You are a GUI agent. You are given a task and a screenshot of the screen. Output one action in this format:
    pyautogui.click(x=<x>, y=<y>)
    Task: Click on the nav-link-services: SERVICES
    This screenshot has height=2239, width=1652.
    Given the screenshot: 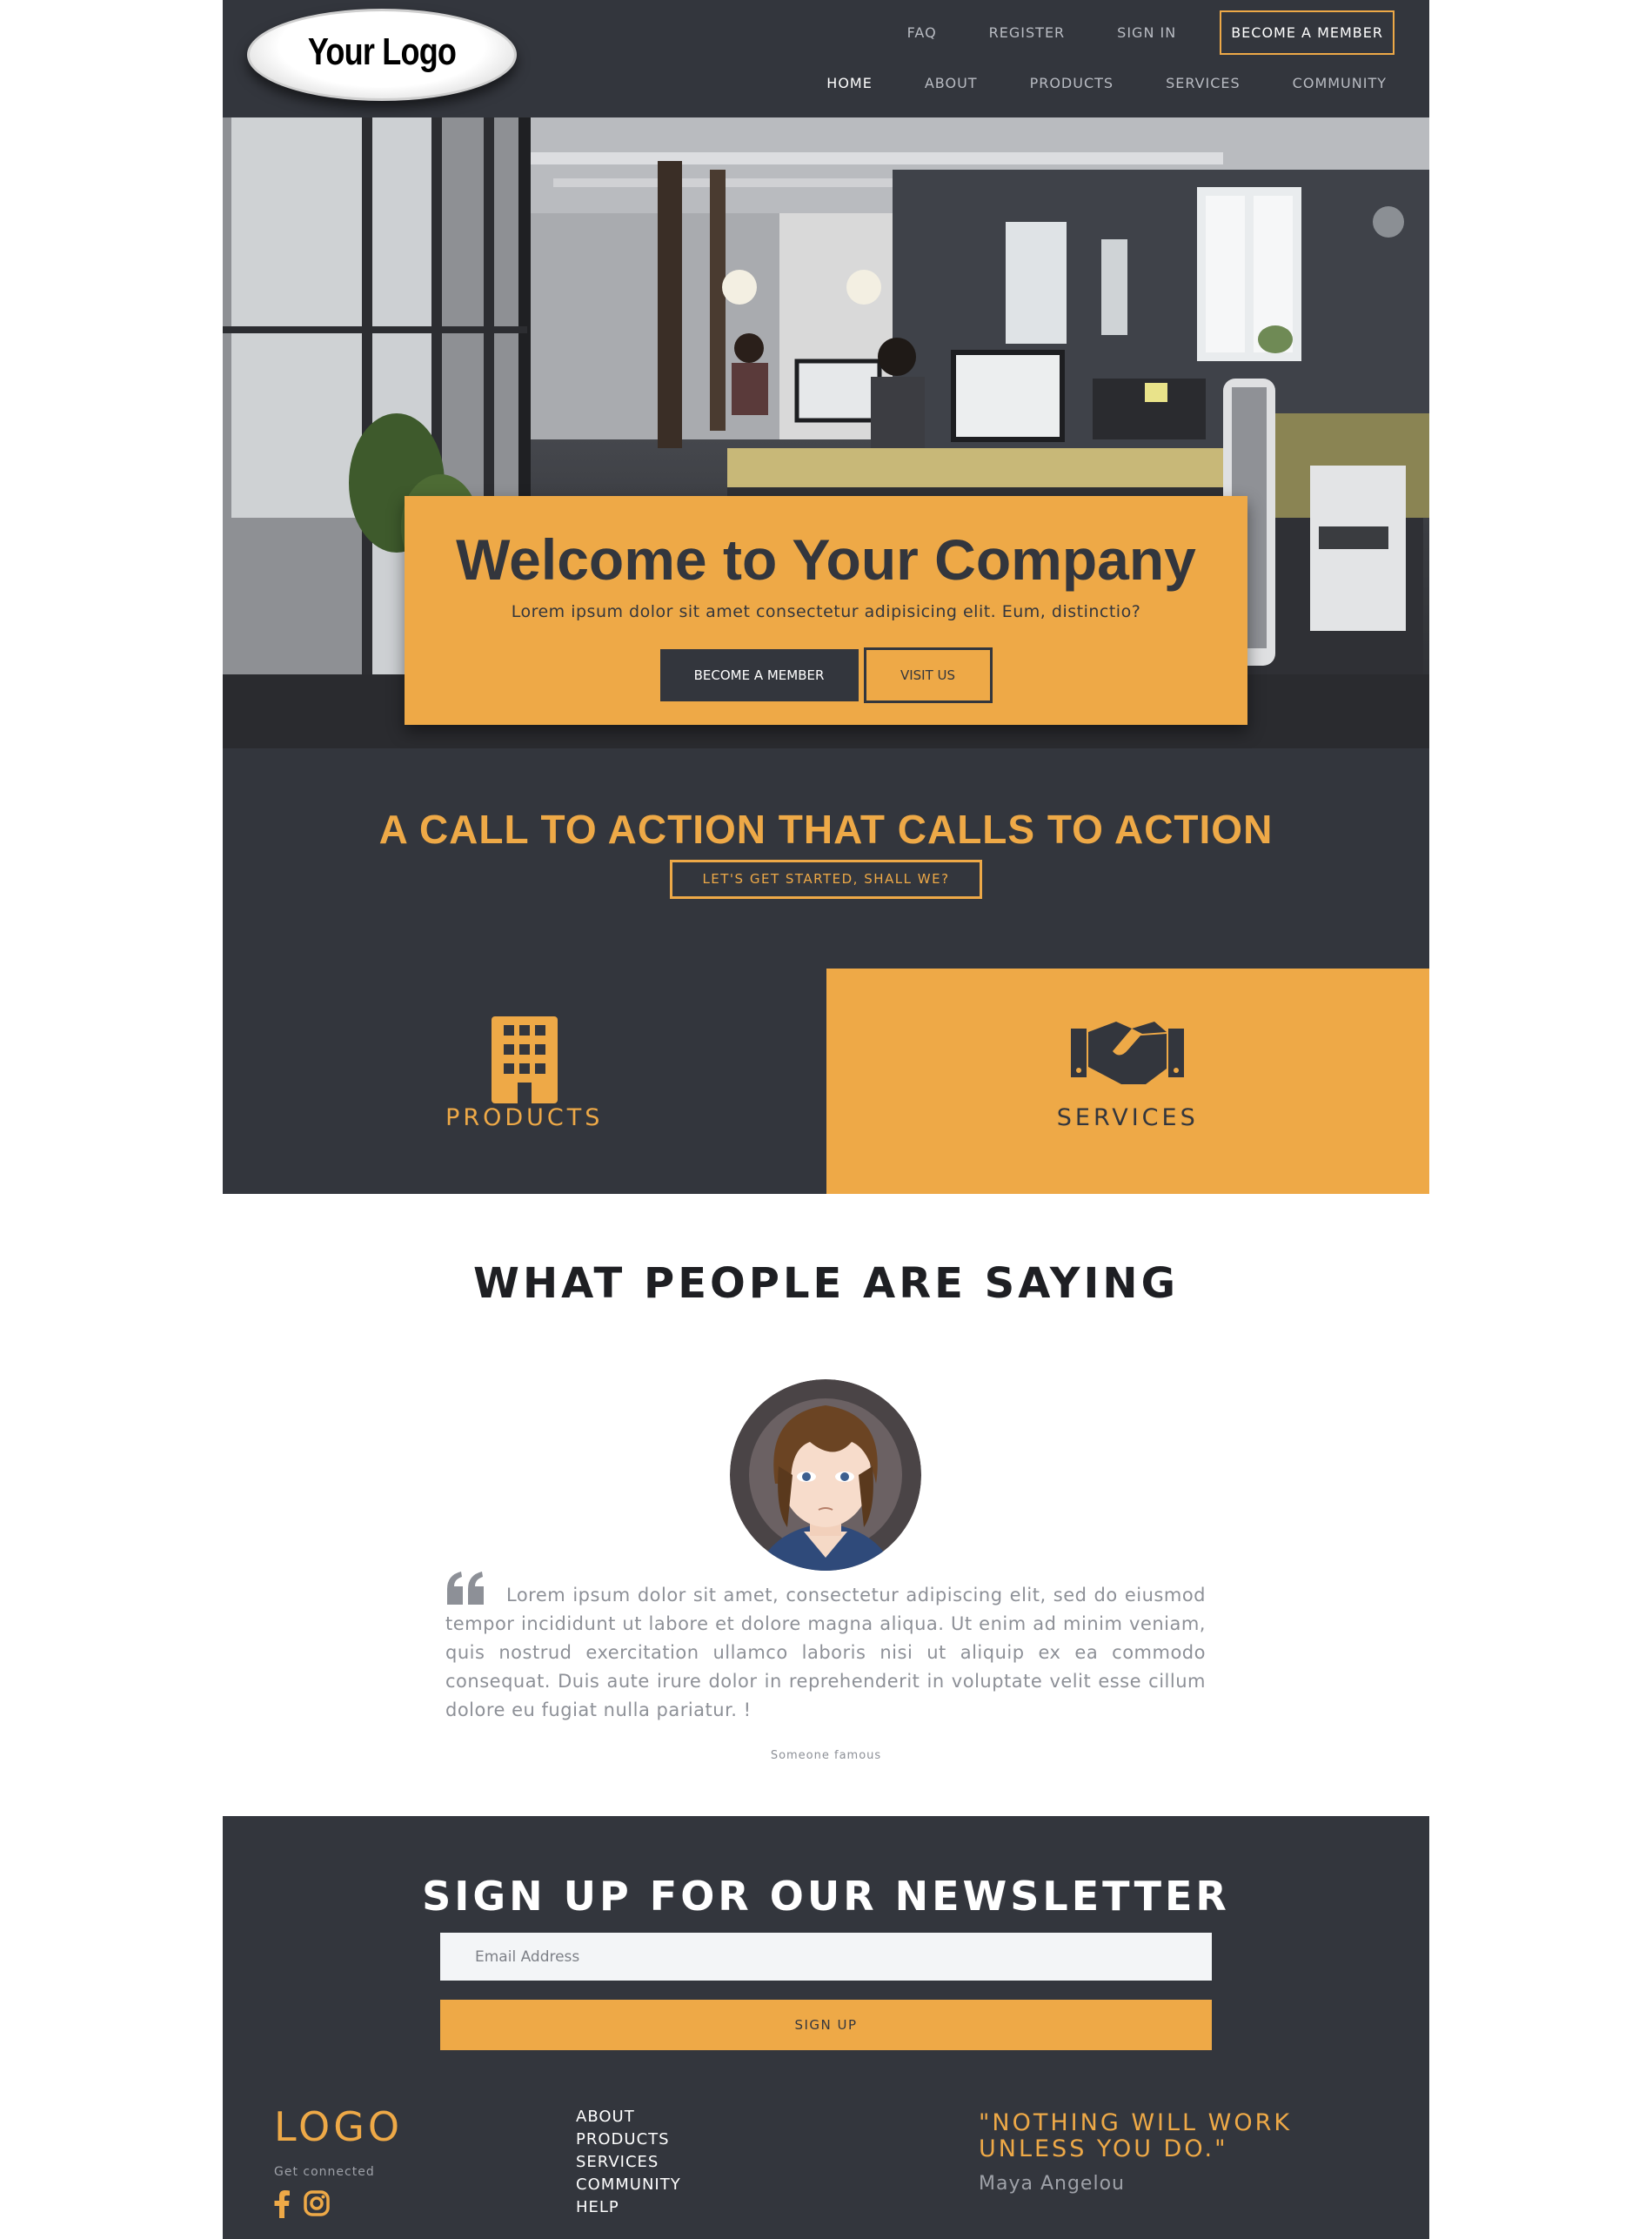 What is the action you would take?
    pyautogui.click(x=1203, y=83)
    